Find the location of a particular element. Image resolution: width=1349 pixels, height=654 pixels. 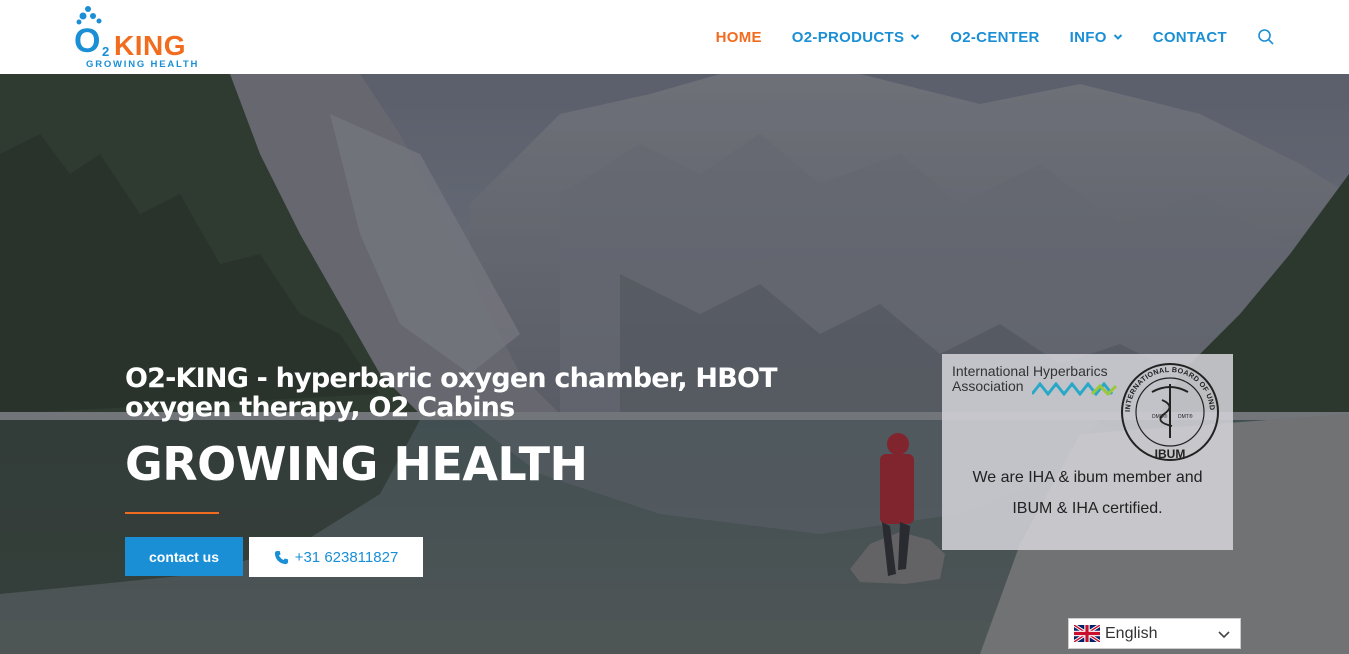

ibum-label: IBUM is located at coordinates (1170, 454).